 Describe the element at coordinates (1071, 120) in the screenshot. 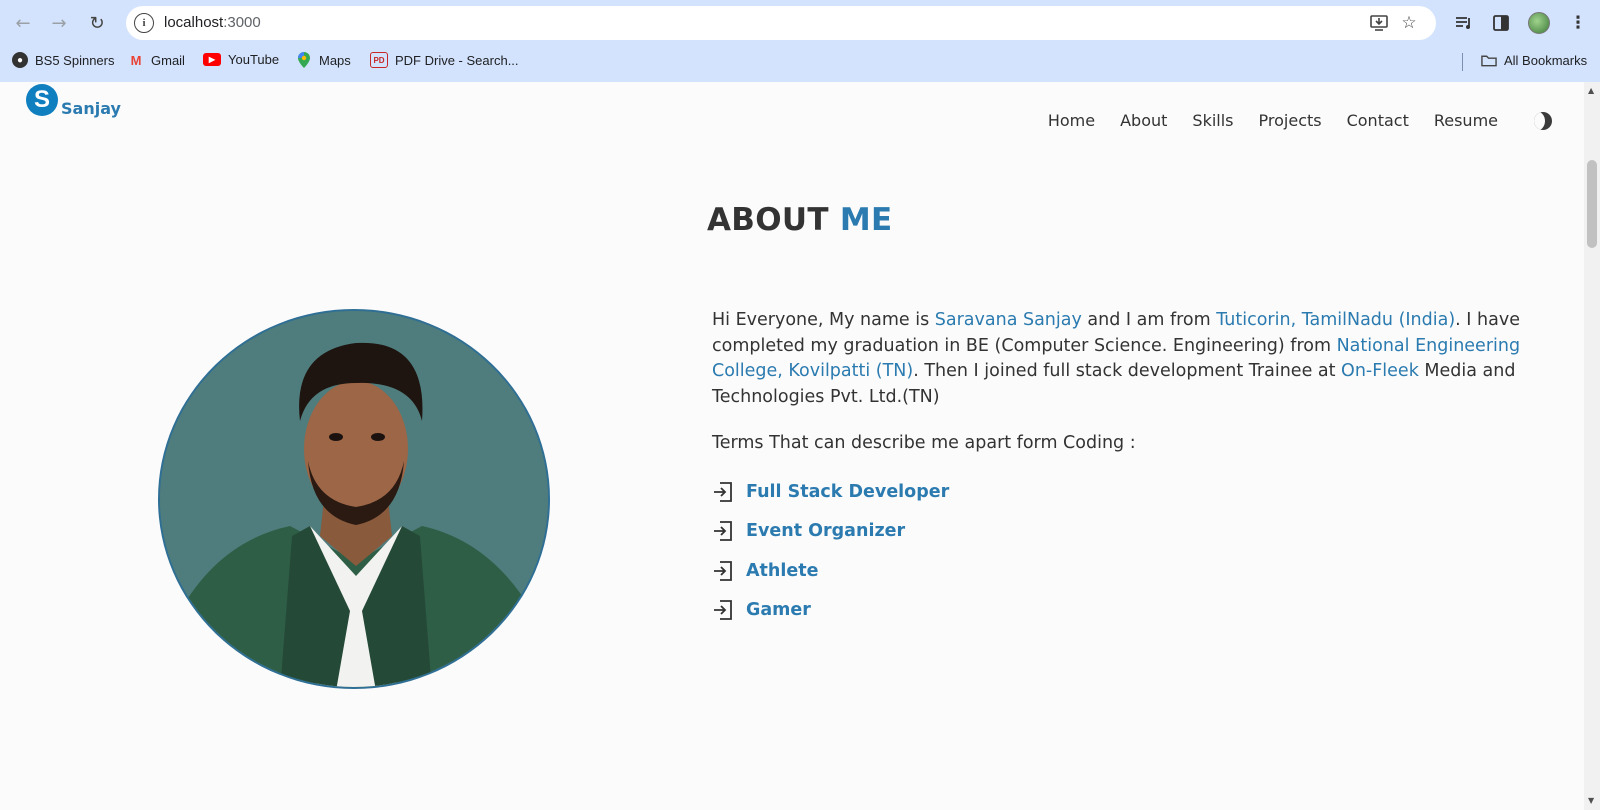

I see `nav-home: Home` at that location.